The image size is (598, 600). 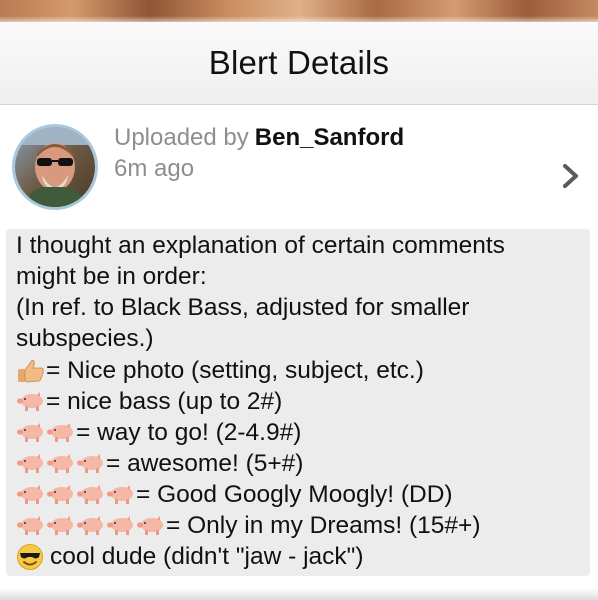 I want to click on thumbs-up-icon, so click(x=31, y=370).